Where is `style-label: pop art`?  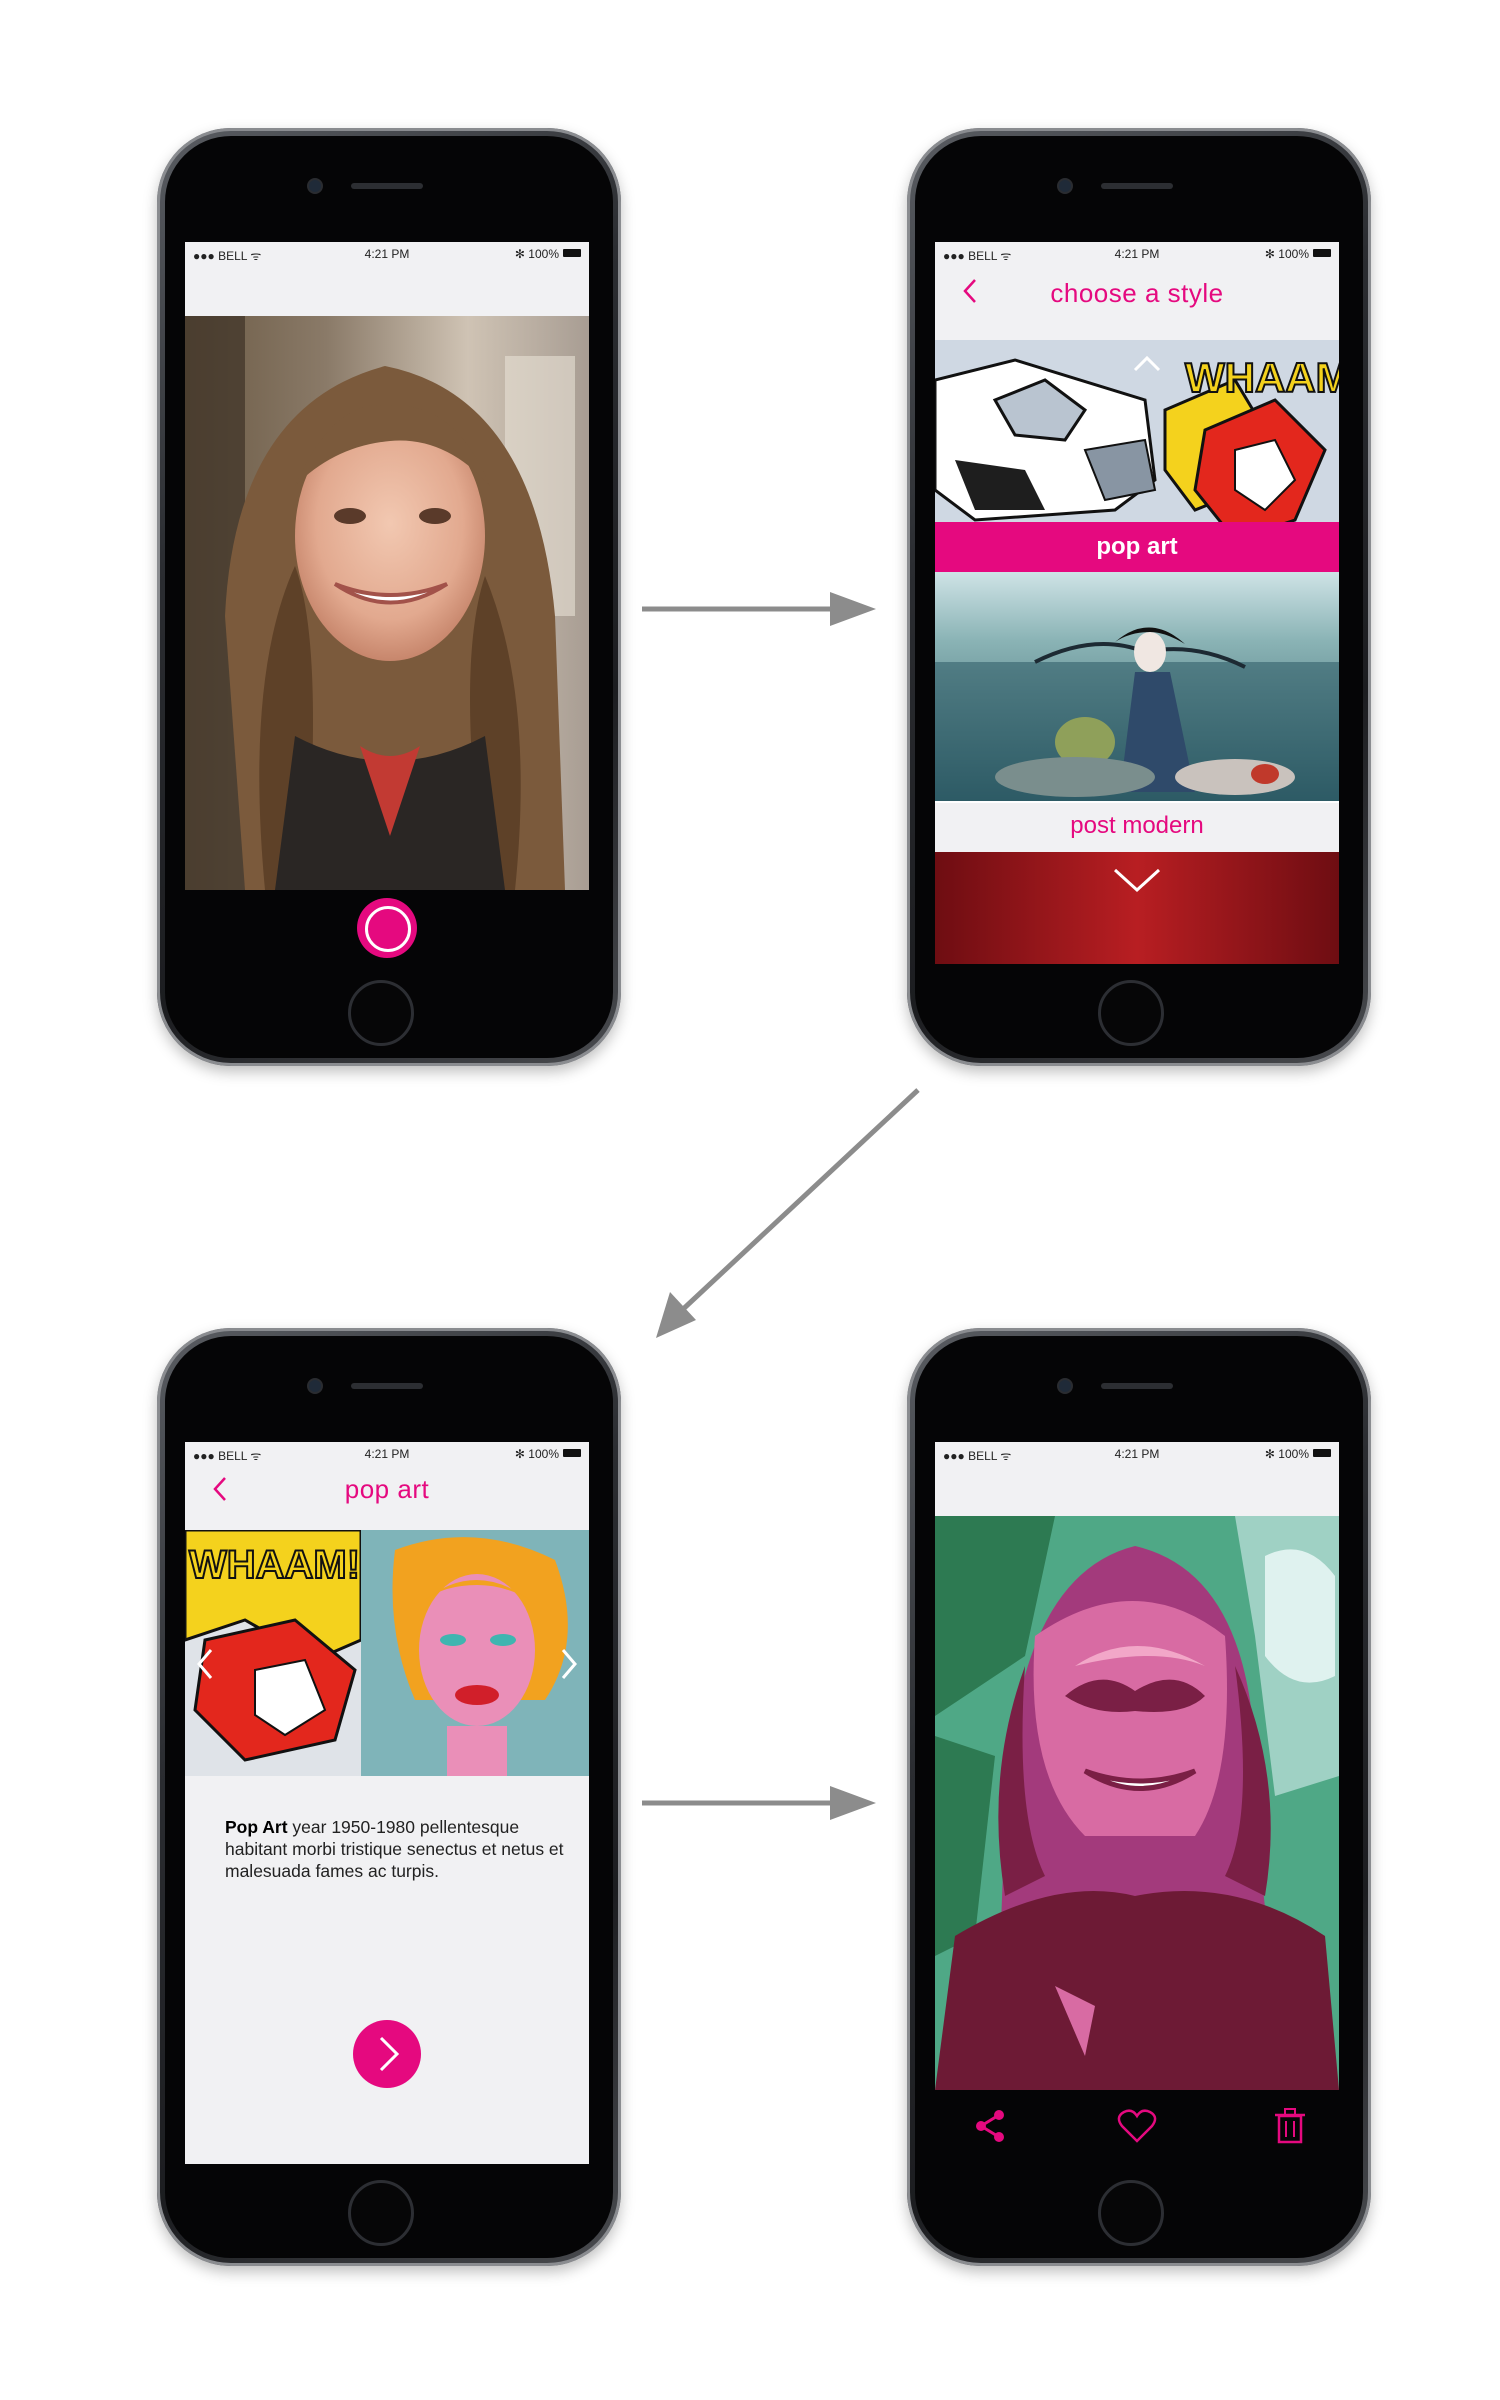
style-label: pop art is located at coordinates (1137, 546).